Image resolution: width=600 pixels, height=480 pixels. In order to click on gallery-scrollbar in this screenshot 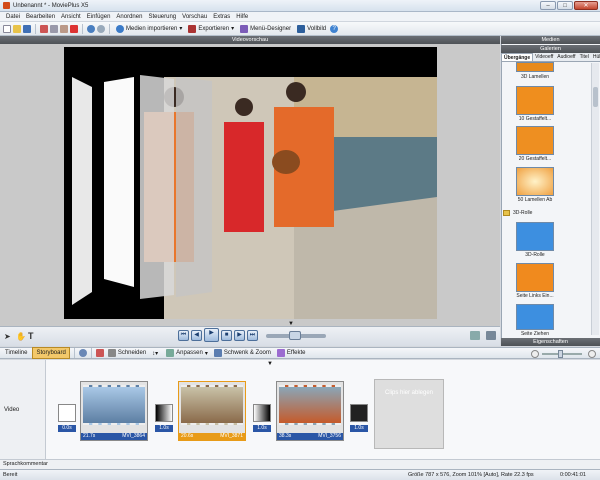, I will do `click(595, 199)`.